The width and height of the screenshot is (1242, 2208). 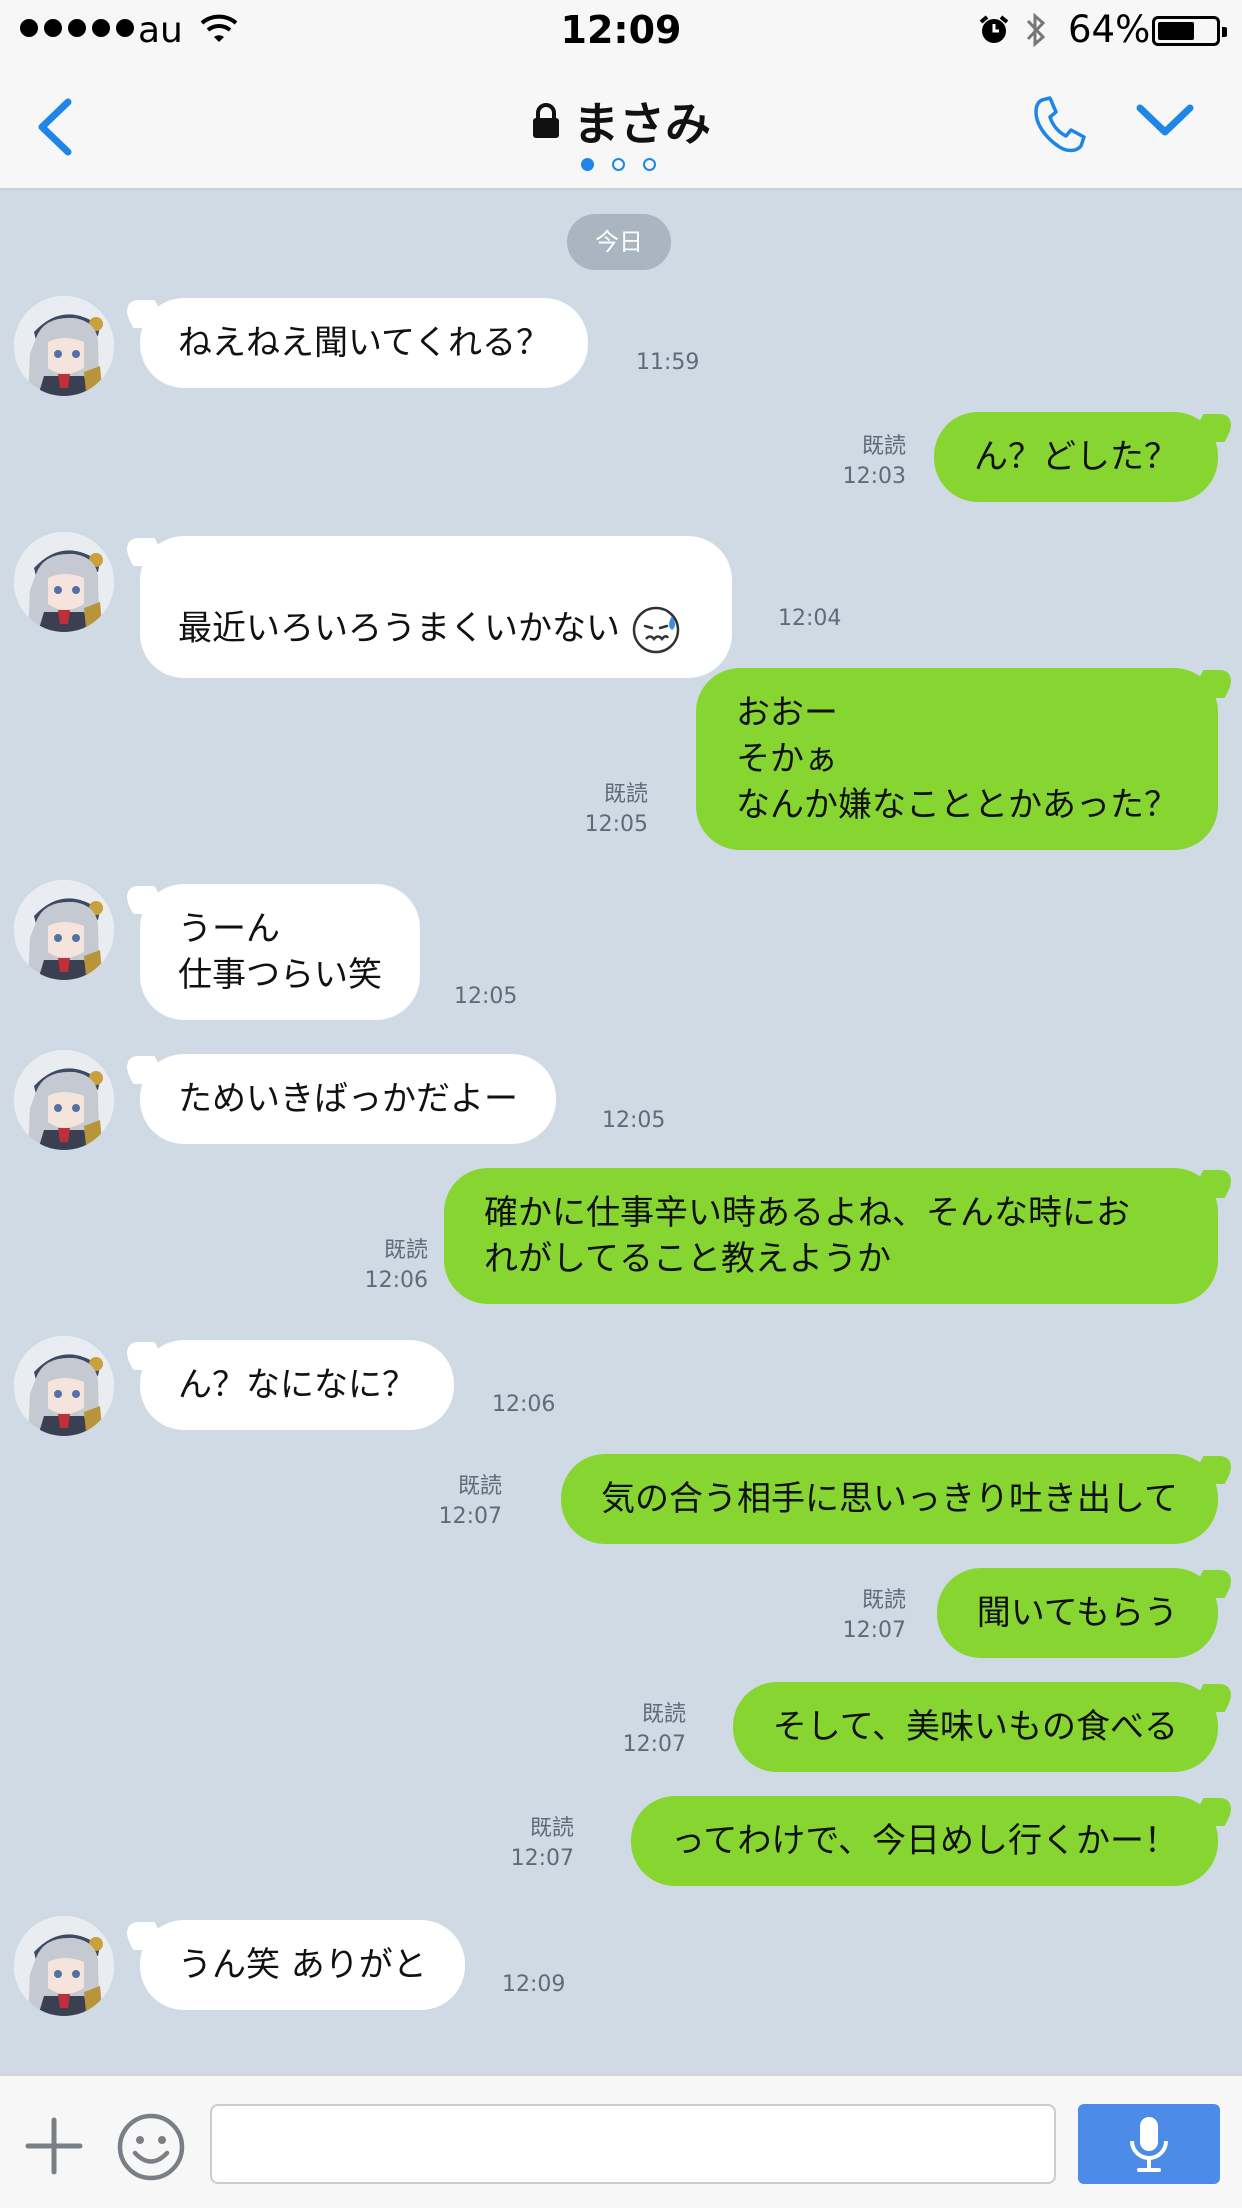 What do you see at coordinates (924, 1841) in the screenshot?
I see `outgoing-message: ってわけで、今日めし行くかー！` at bounding box center [924, 1841].